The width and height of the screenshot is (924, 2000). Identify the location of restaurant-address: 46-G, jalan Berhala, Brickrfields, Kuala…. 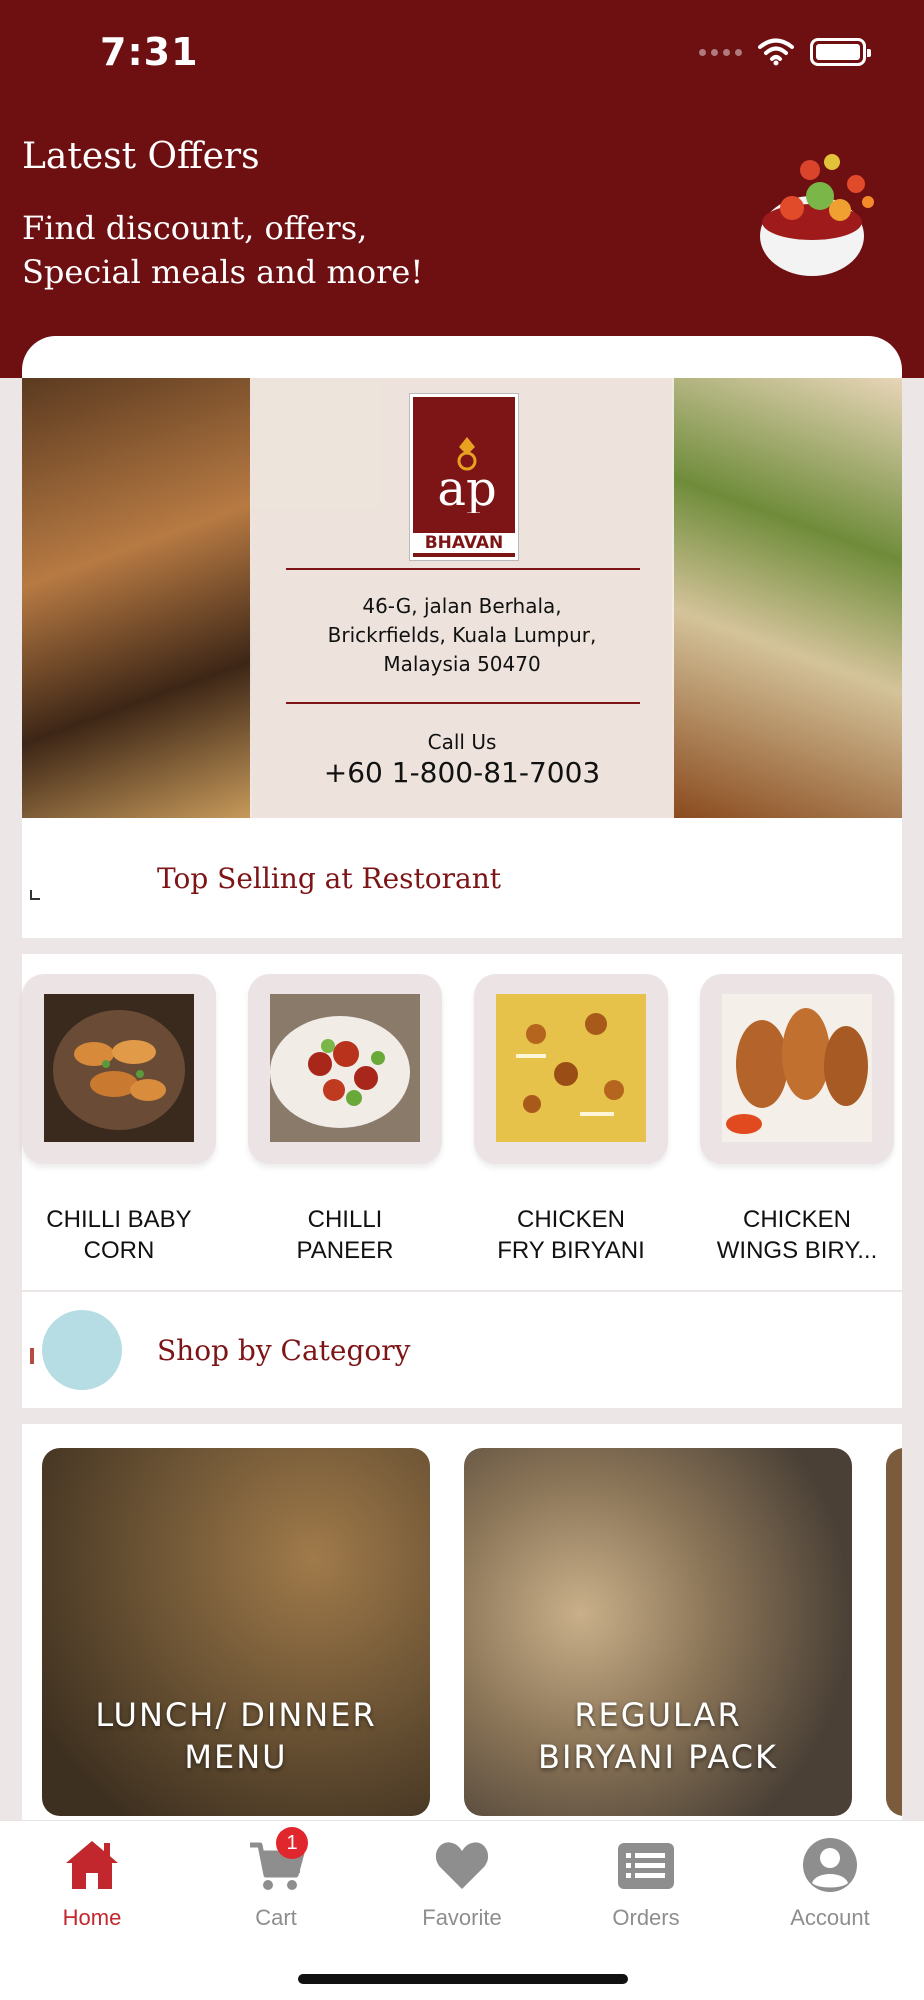
(462, 635).